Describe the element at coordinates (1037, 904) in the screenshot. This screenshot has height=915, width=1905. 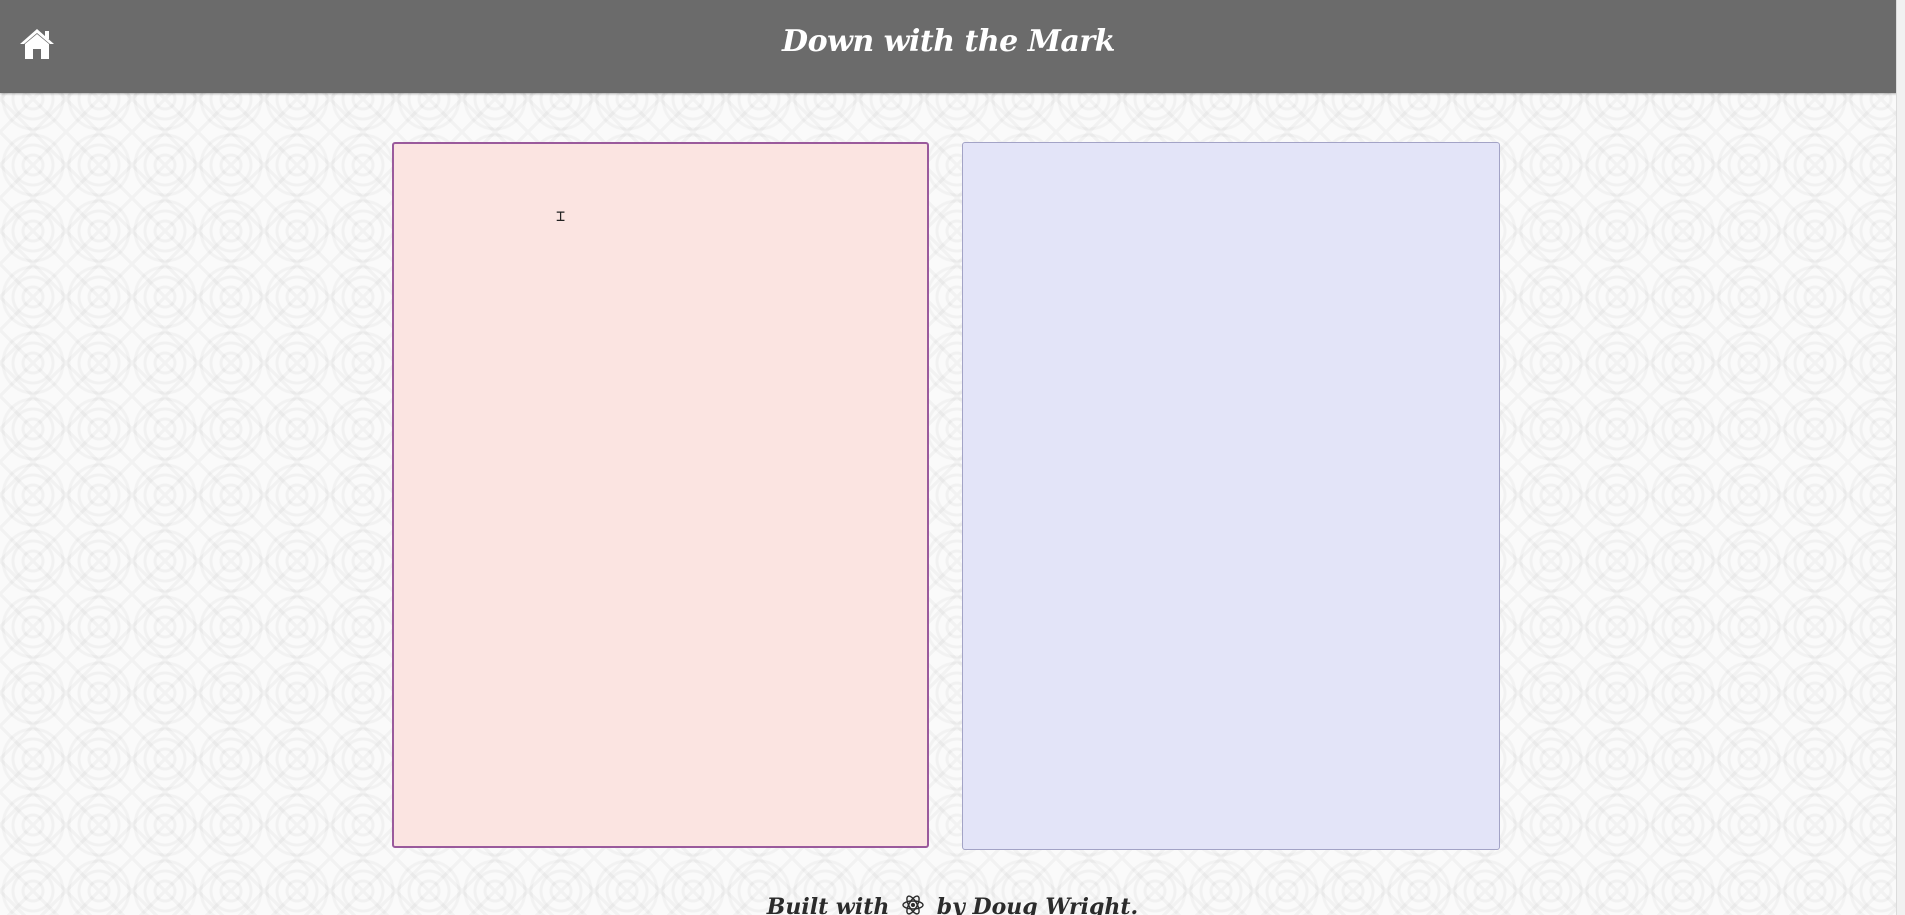
I see `footer-suffix: by Doug Wright.` at that location.